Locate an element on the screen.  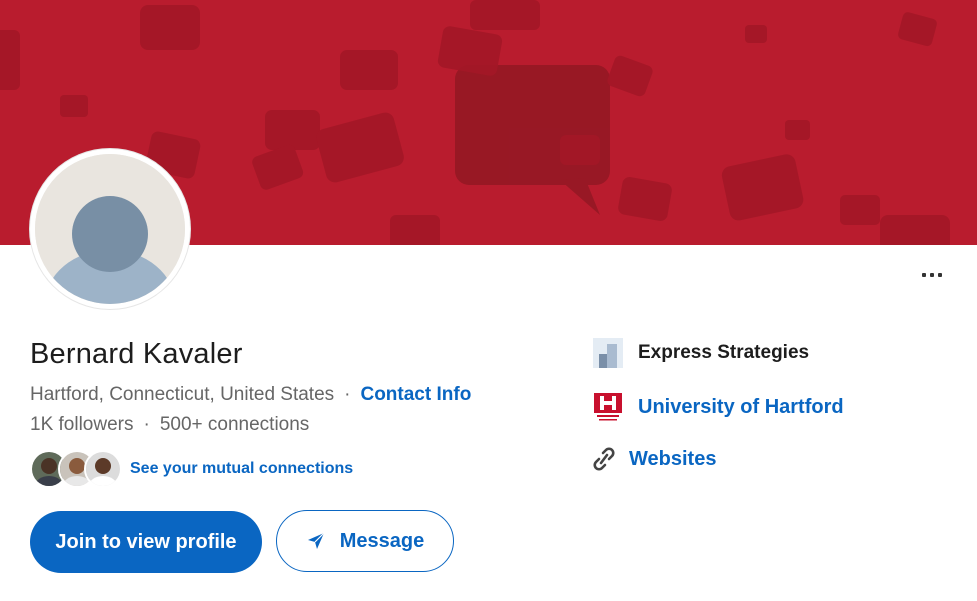
connections-count: 500+ connections is located at coordinates (234, 424).